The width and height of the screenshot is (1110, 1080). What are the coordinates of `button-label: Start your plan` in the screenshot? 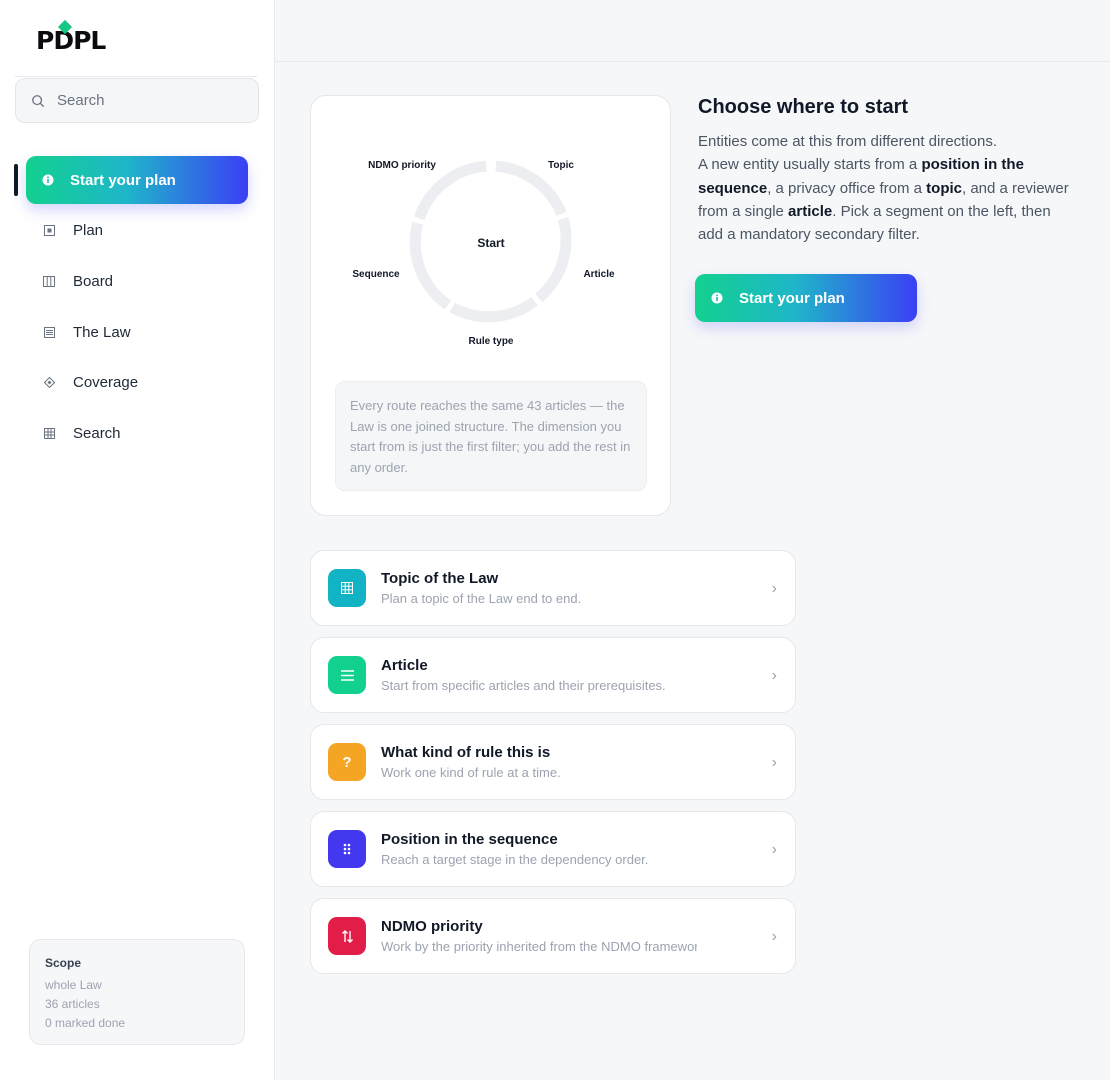 It's located at (792, 298).